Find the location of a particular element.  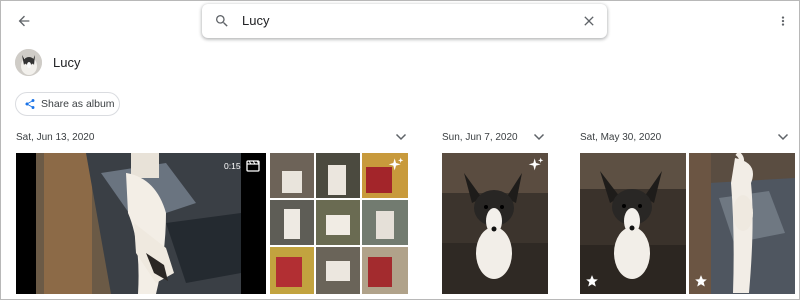

share-label: Share as album is located at coordinates (78, 104).